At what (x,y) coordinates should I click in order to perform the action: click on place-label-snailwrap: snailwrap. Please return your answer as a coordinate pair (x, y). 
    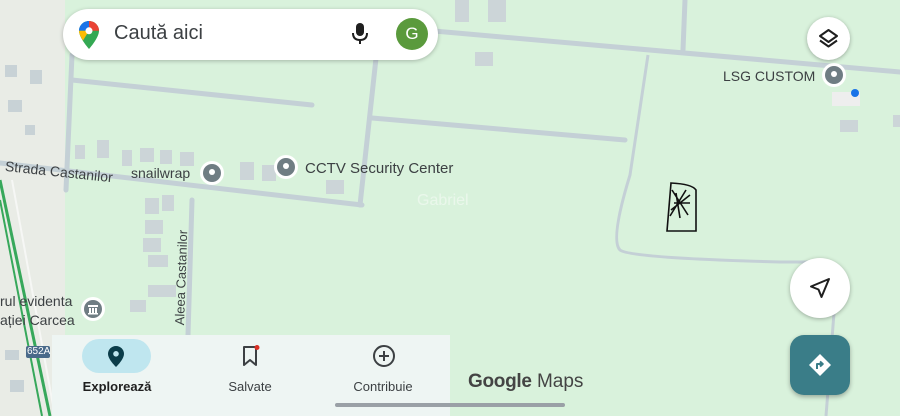
    Looking at the image, I should click on (160, 173).